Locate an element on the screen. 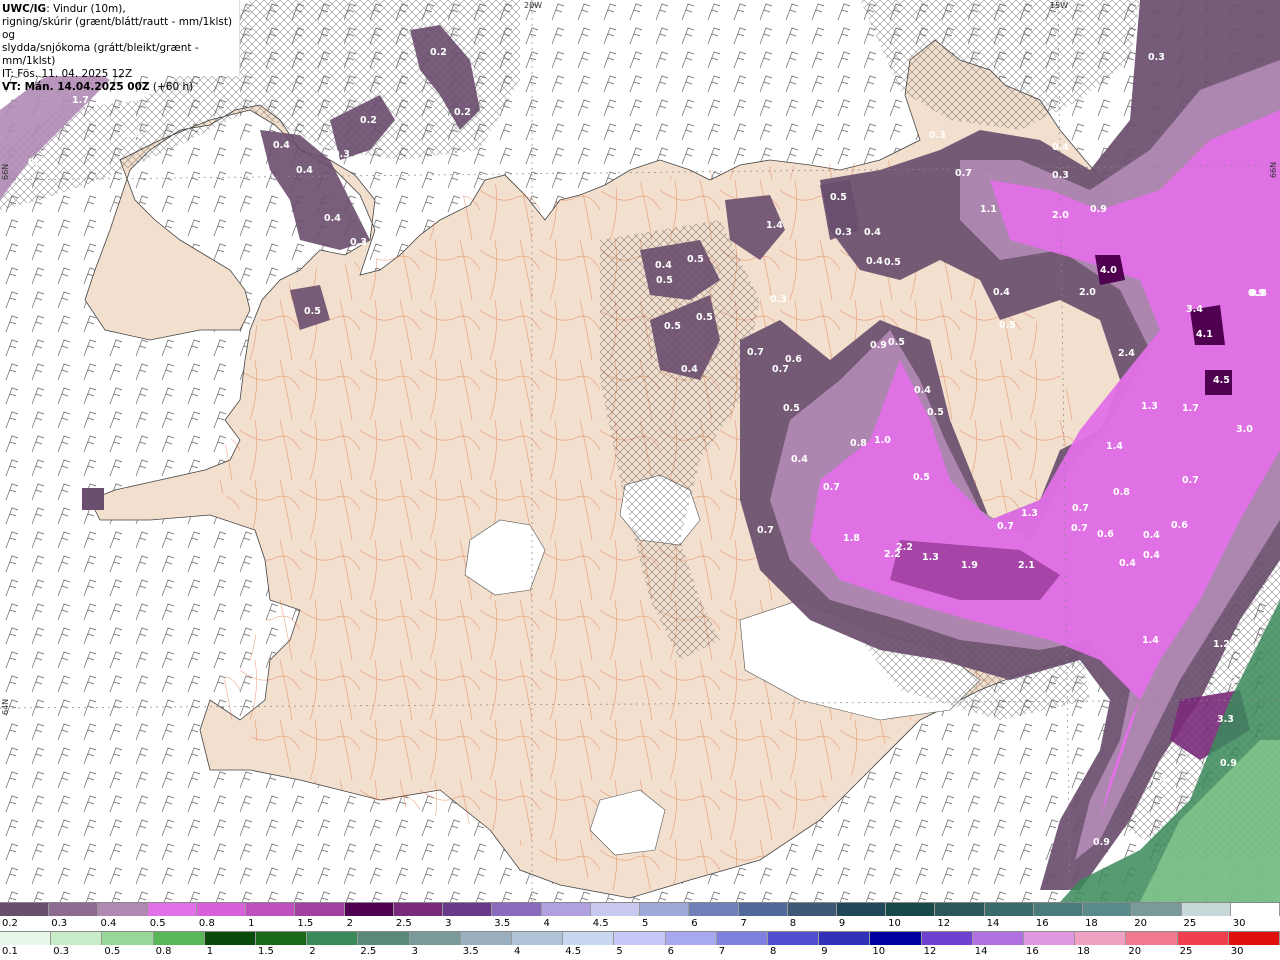 The width and height of the screenshot is (1280, 960). legend-rain-colorbar is located at coordinates (640, 938).